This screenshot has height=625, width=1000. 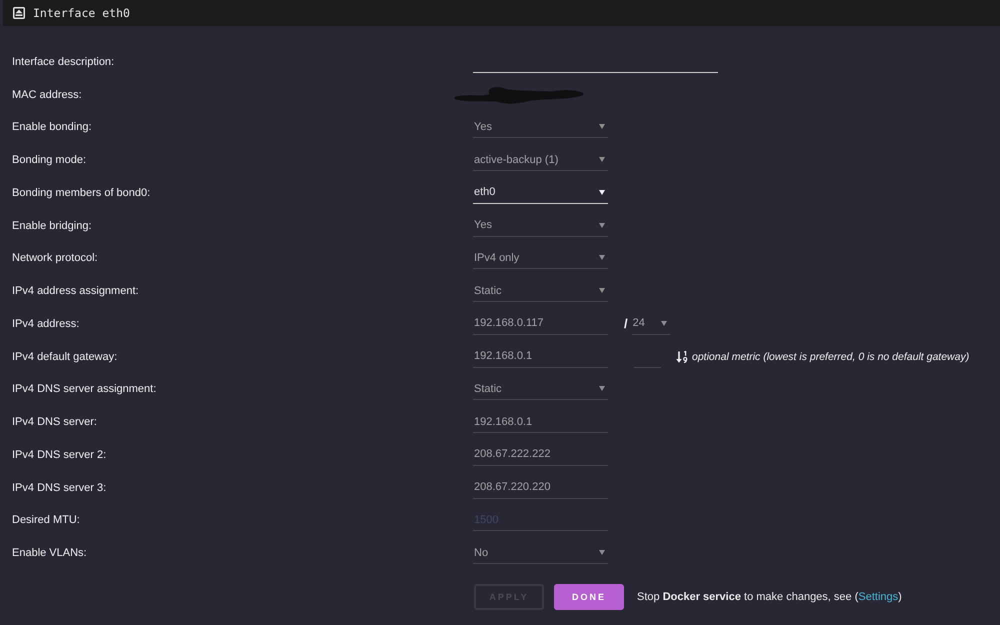 What do you see at coordinates (75, 291) in the screenshot?
I see `field-label: IPv4 address assignment:` at bounding box center [75, 291].